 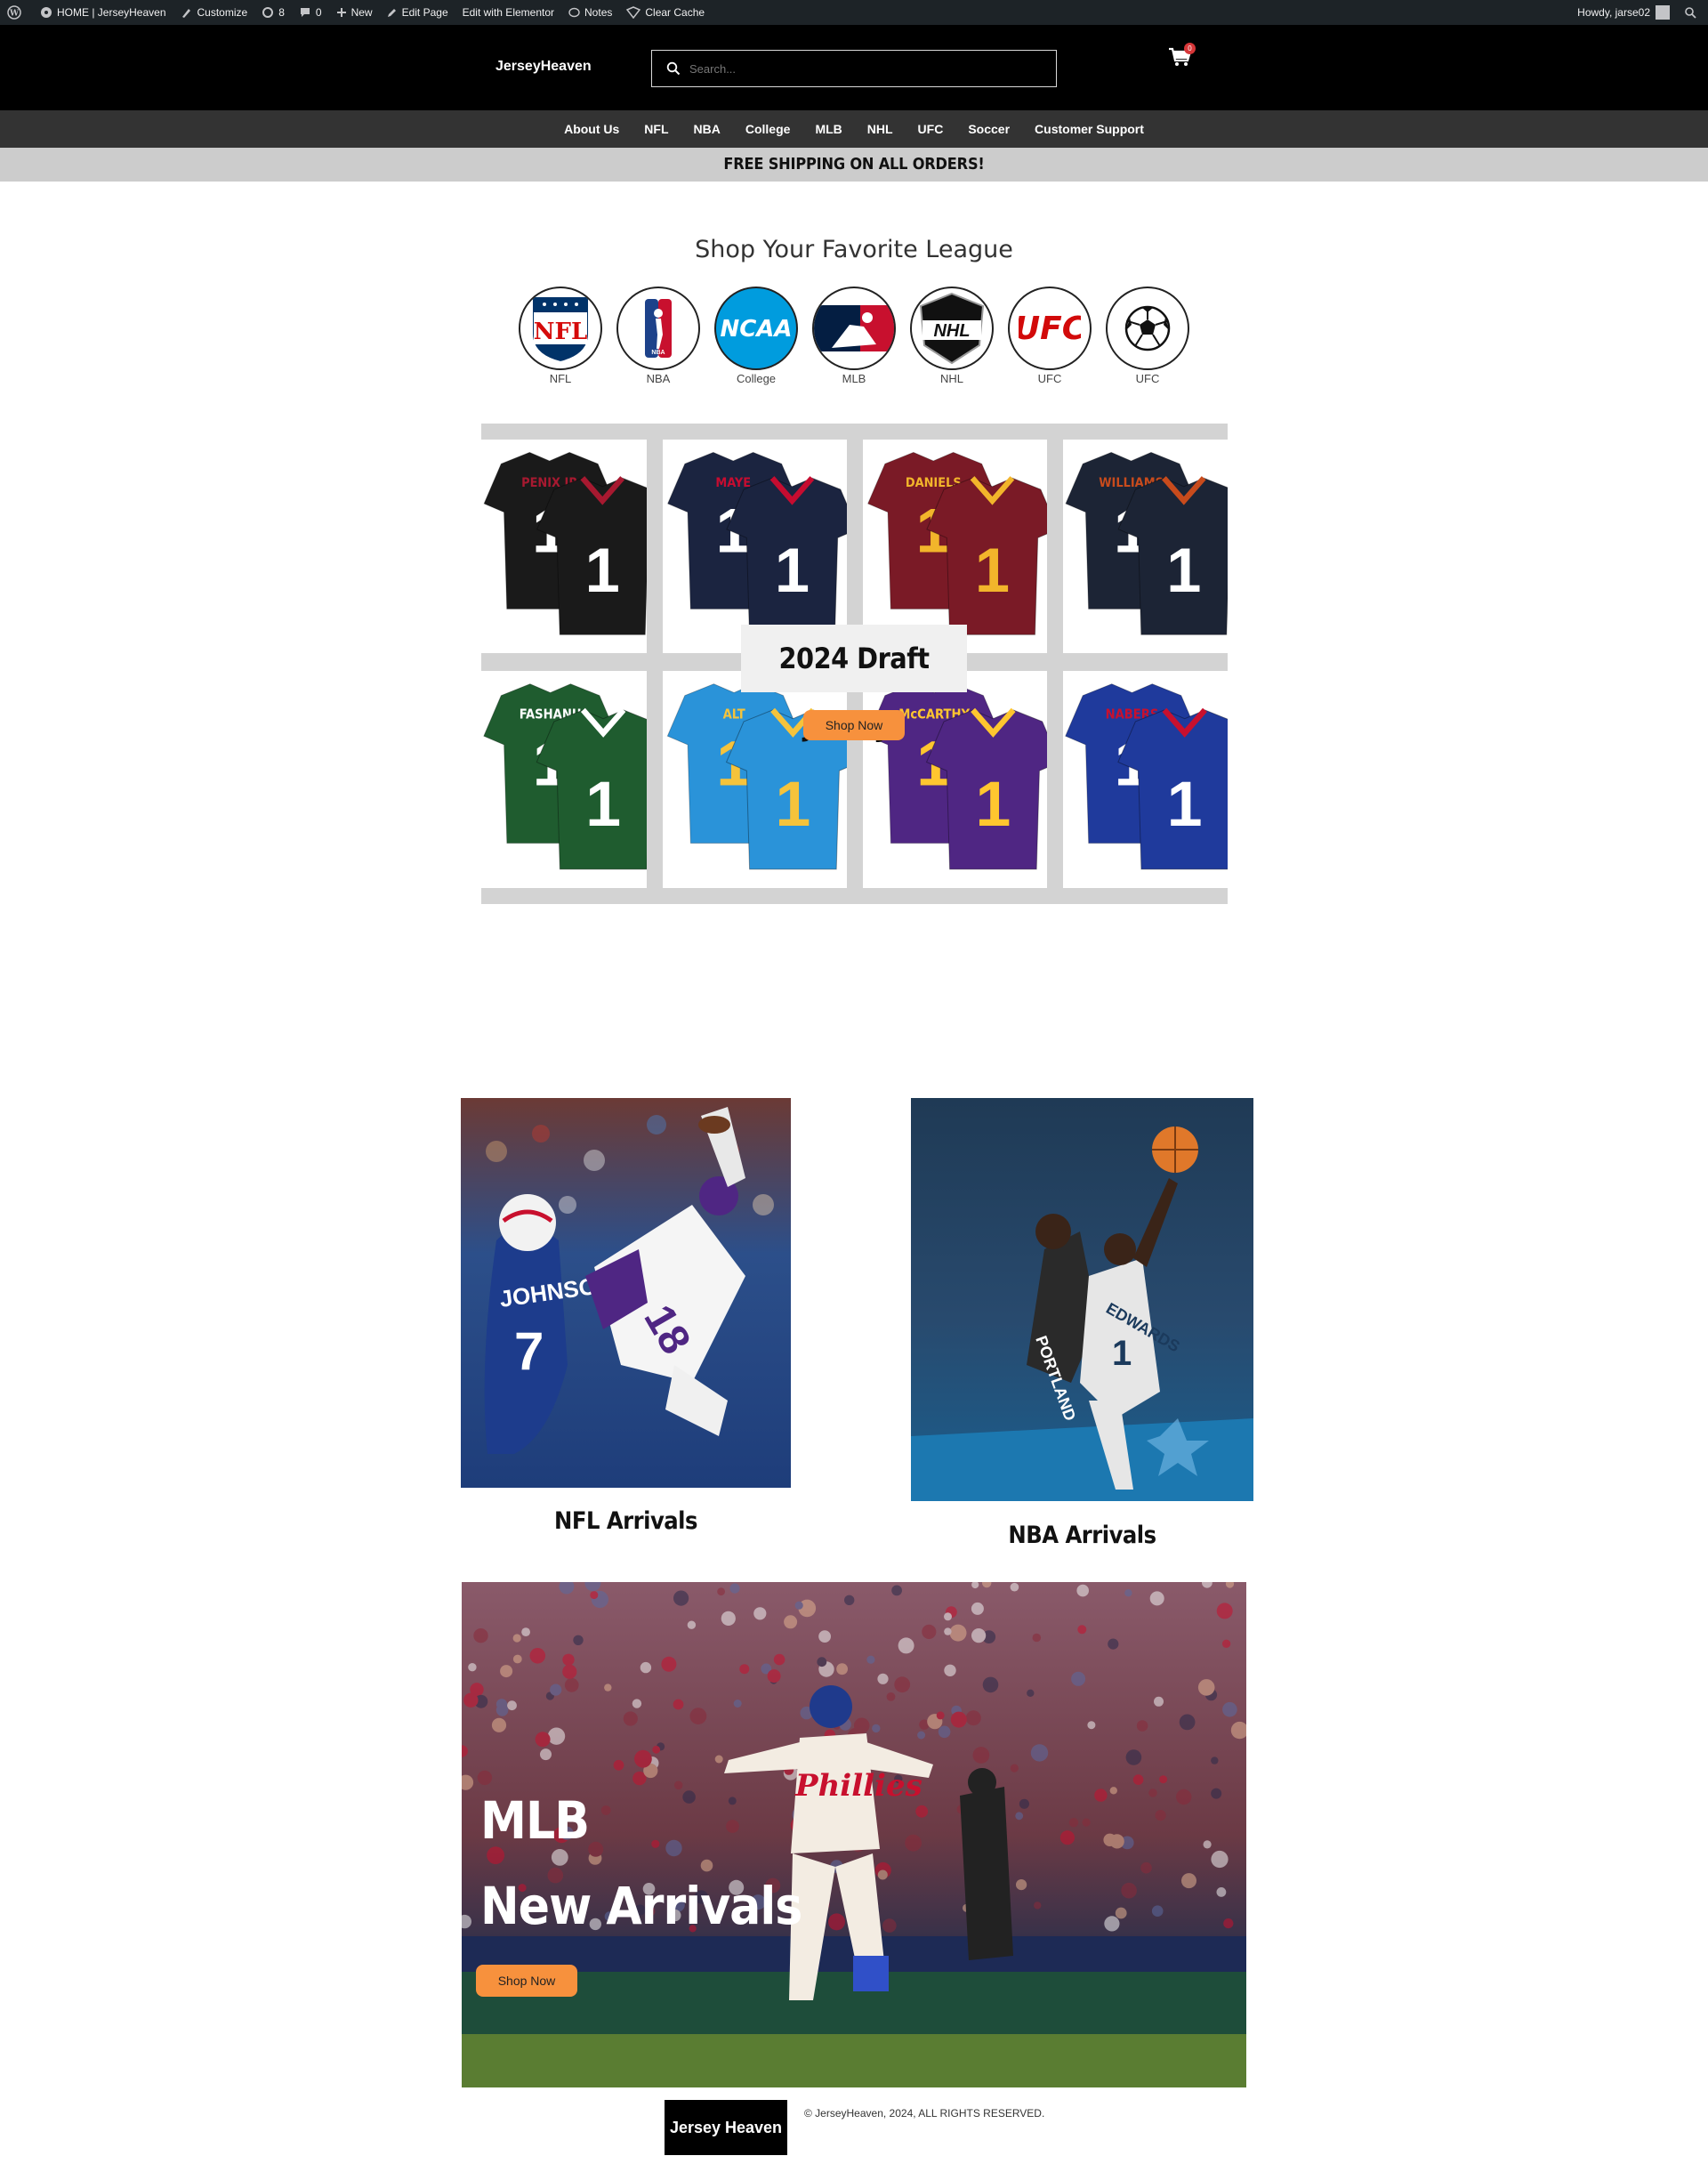 What do you see at coordinates (1145, 779) in the screenshot?
I see `jersey-image: NABERS11` at bounding box center [1145, 779].